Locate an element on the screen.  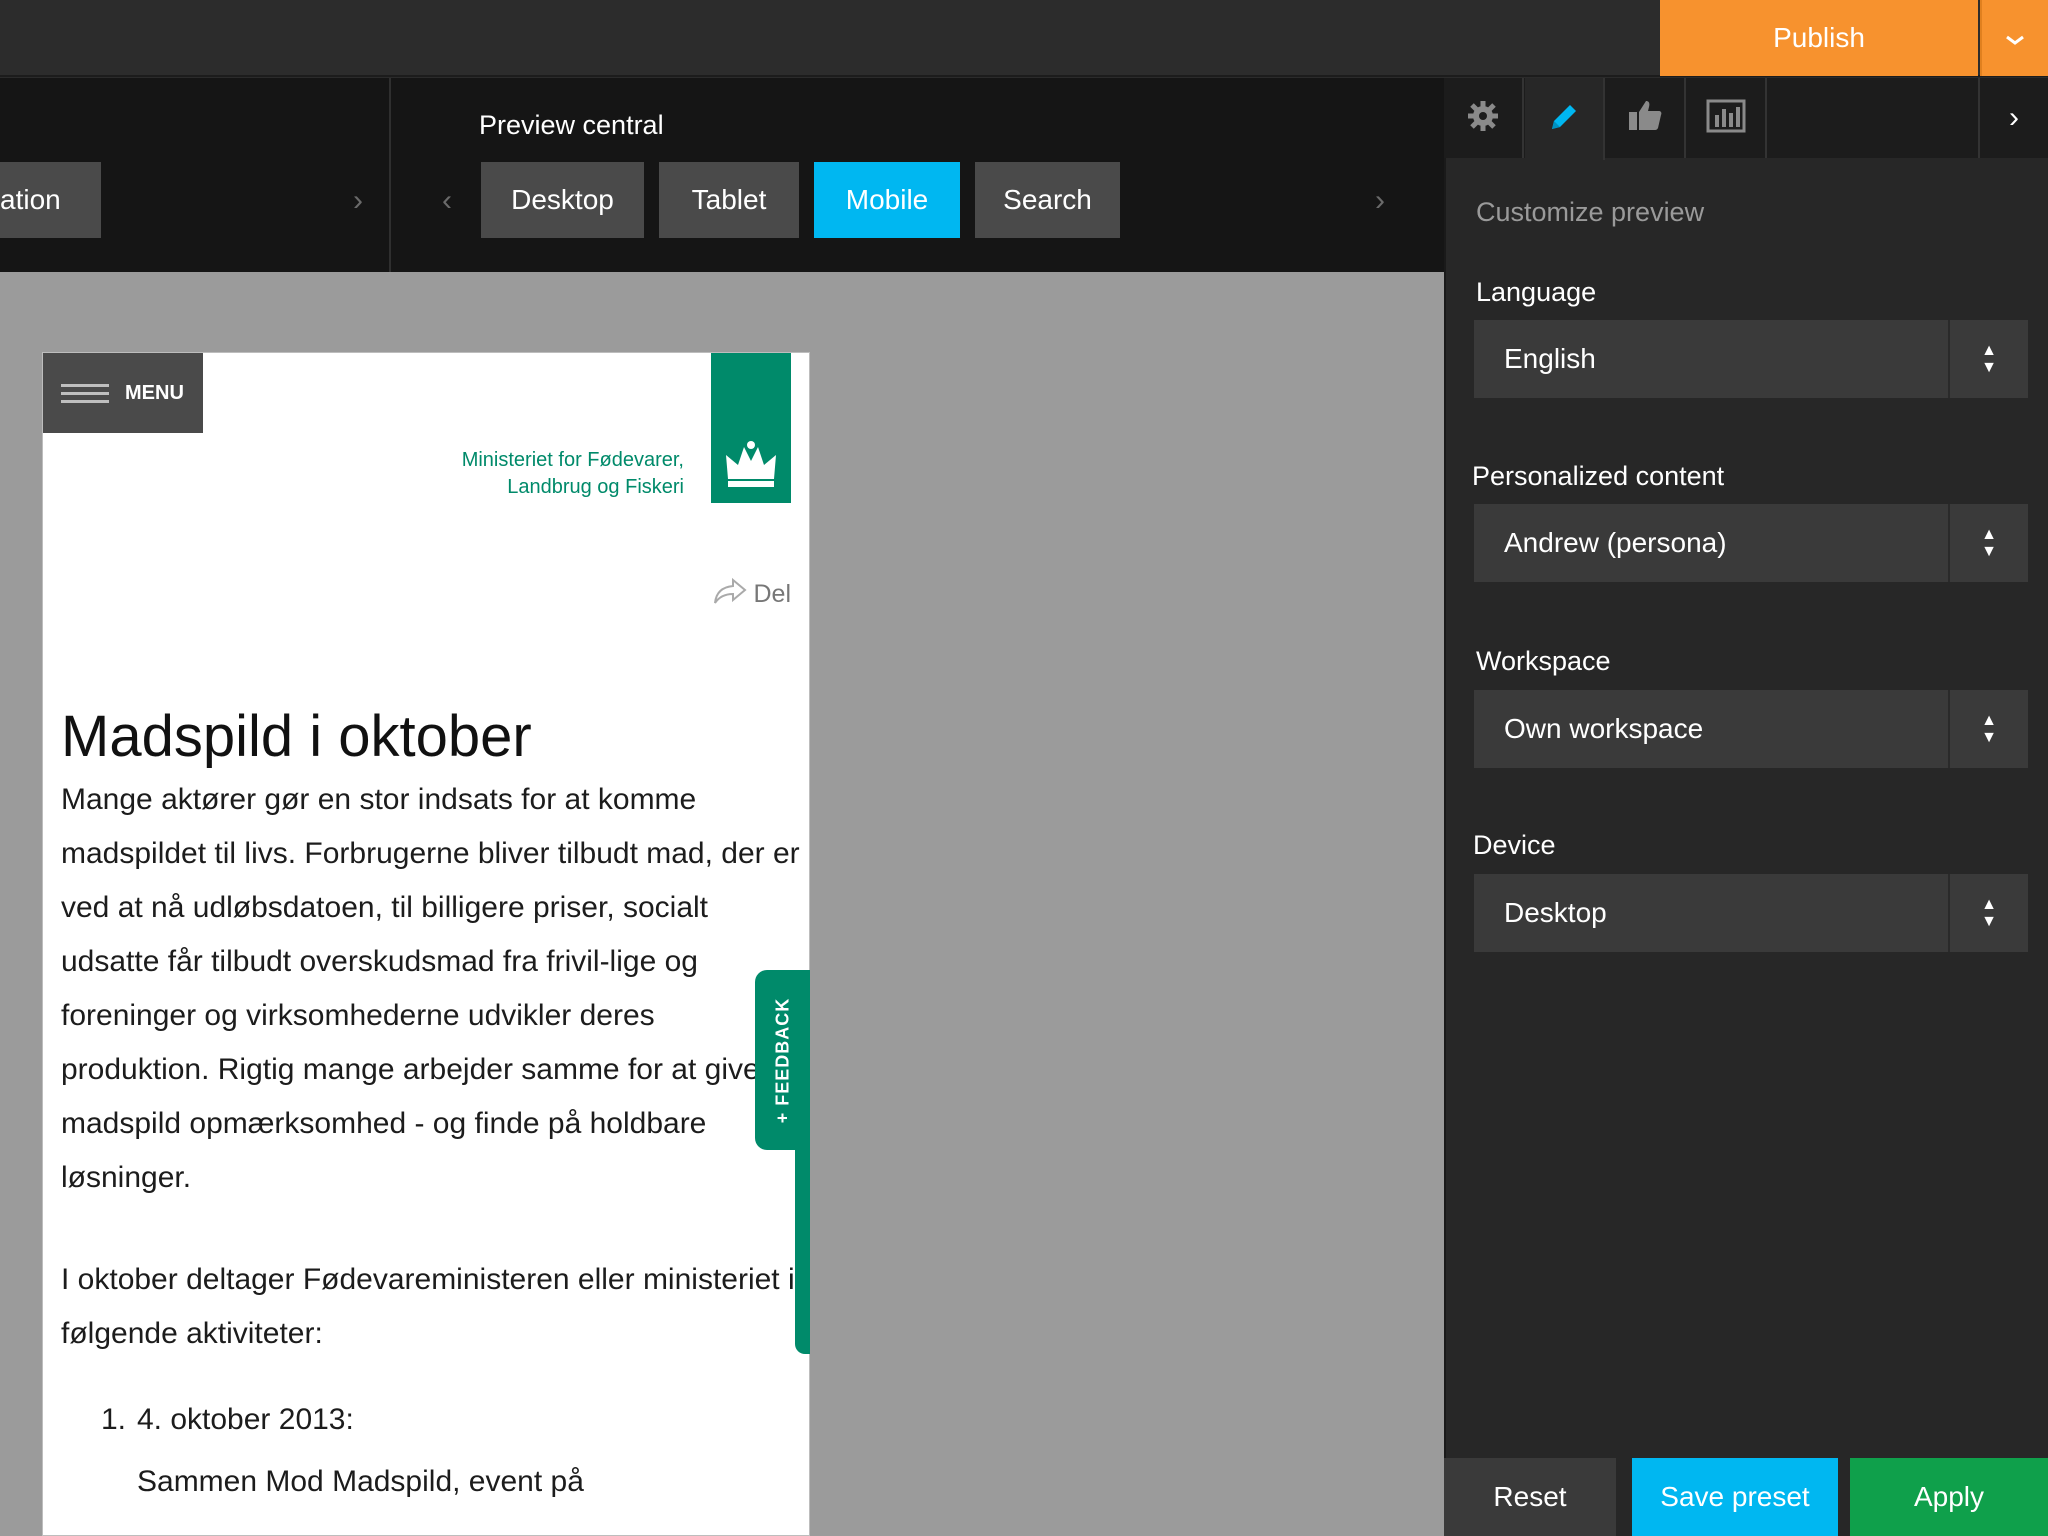
crown-logo-icon is located at coordinates (751, 428).